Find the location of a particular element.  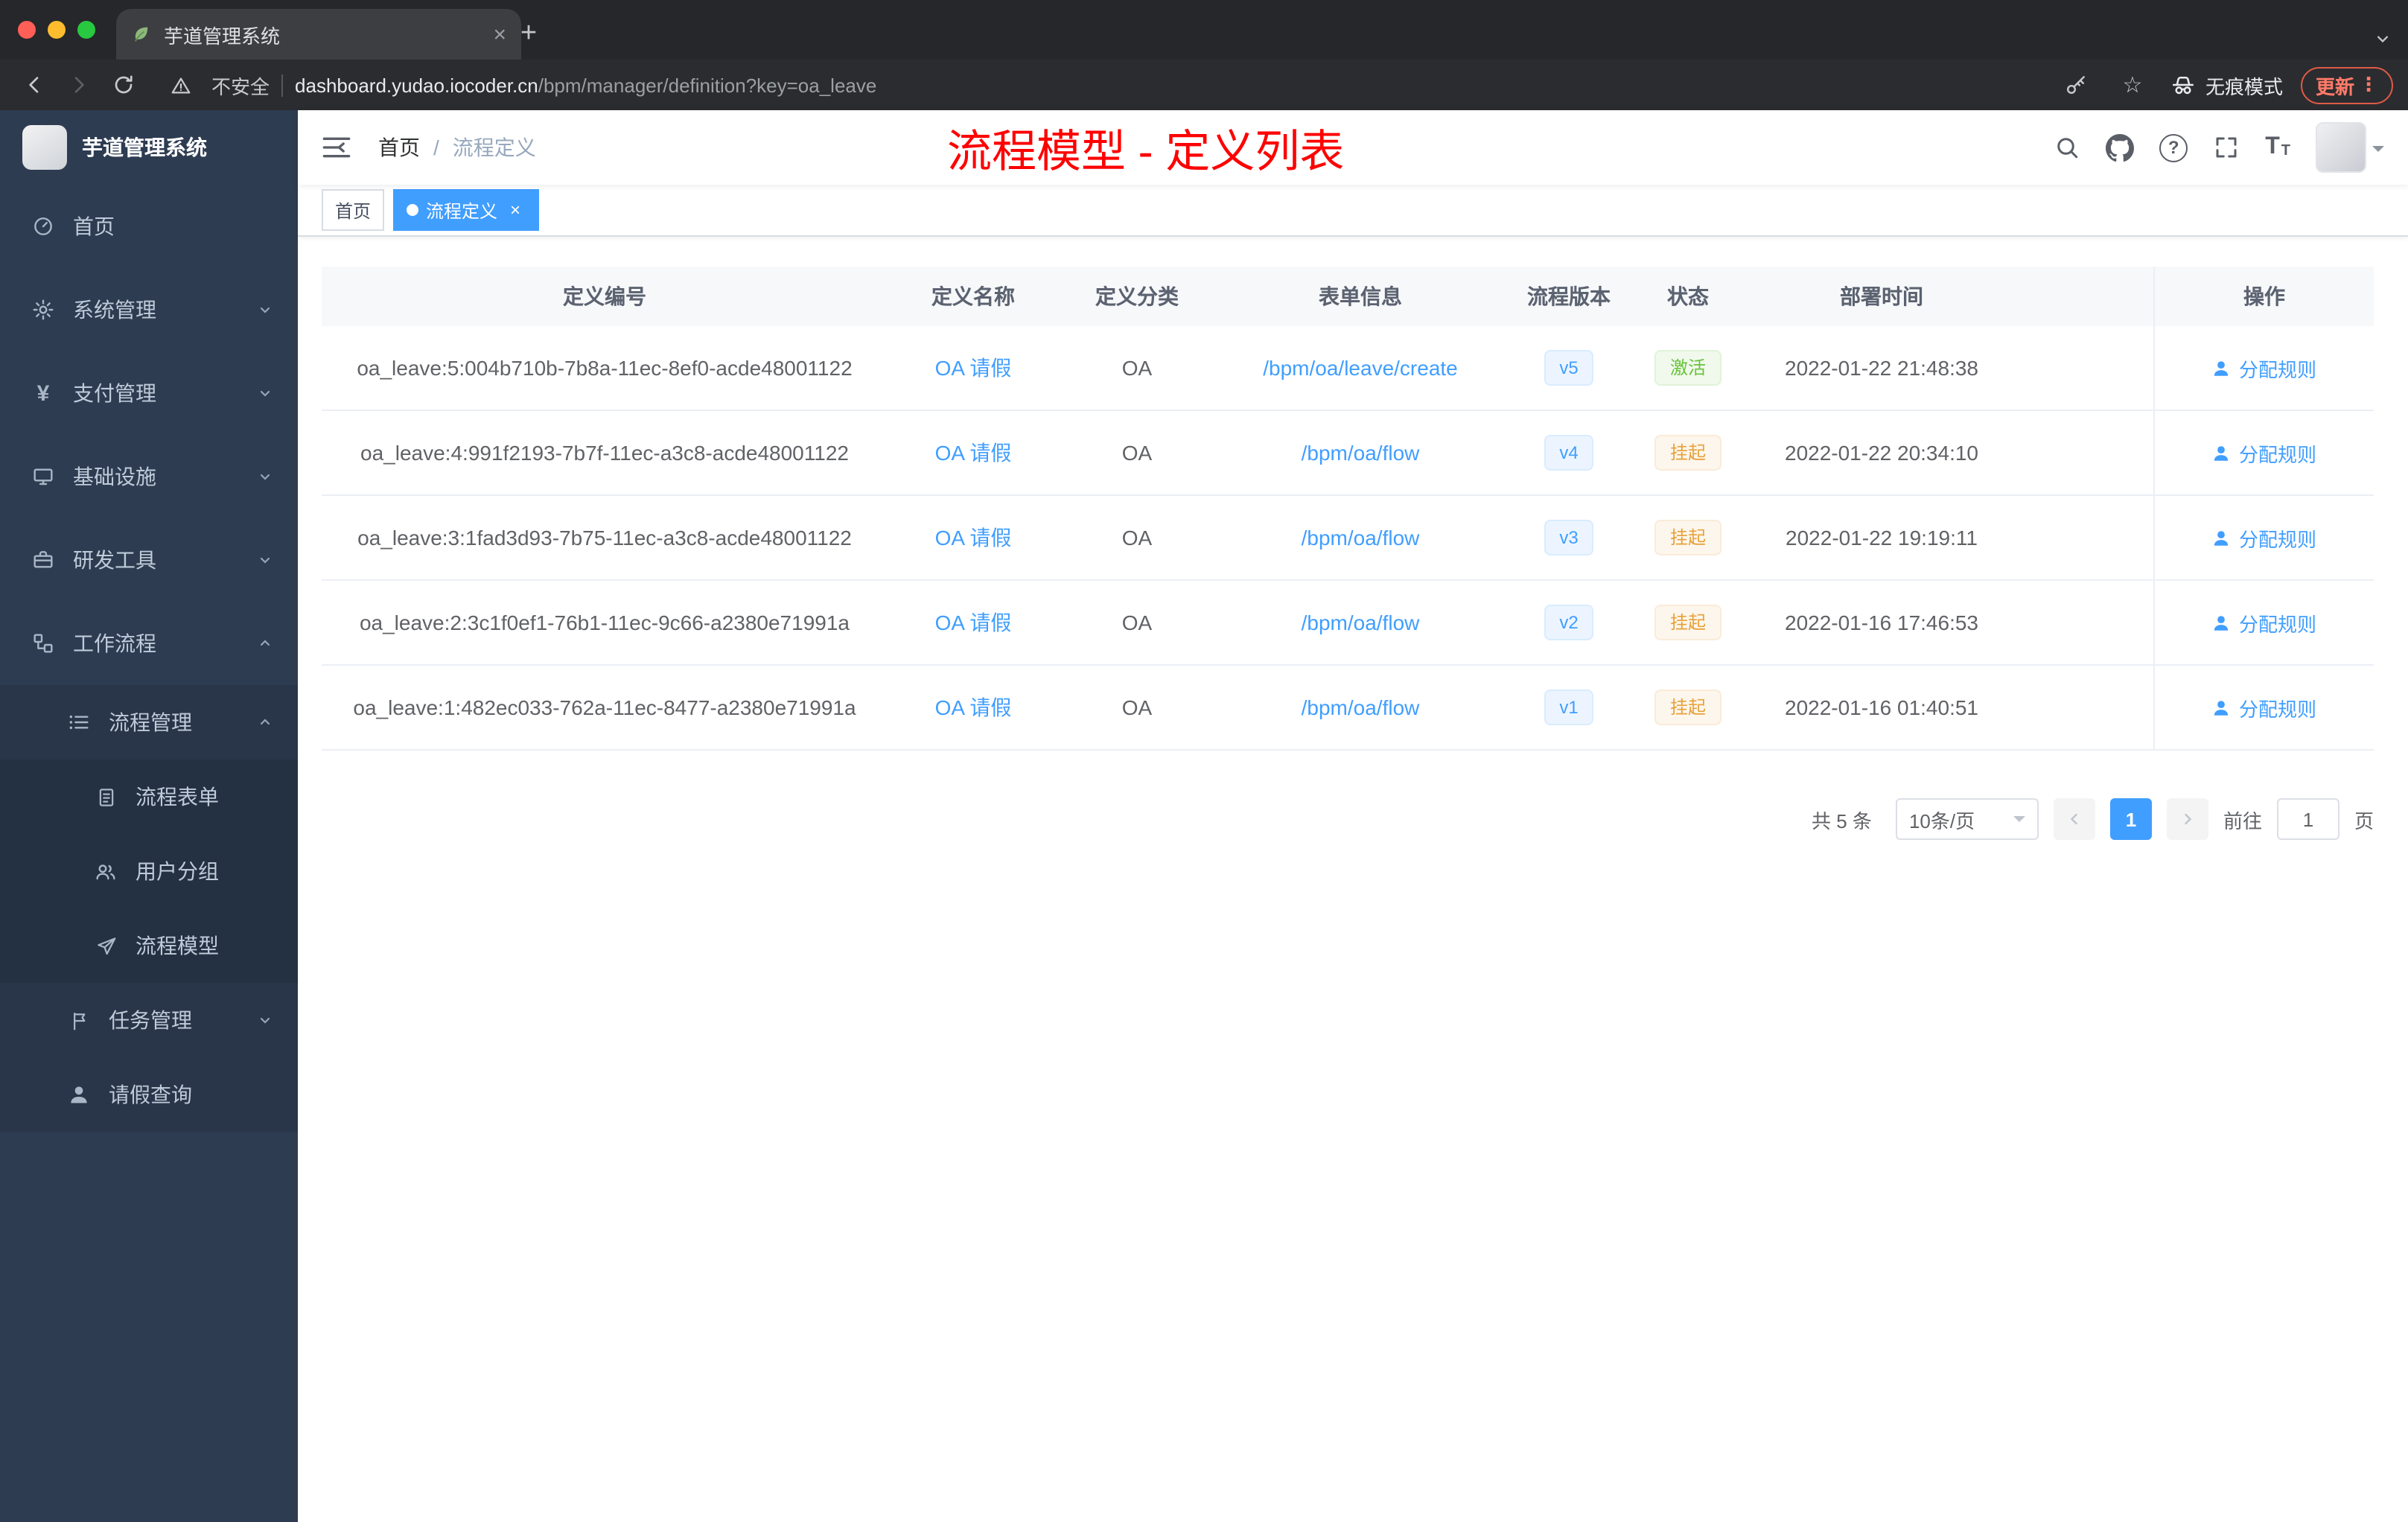

sidebar-item-infrastructure: 基础设施 is located at coordinates (149, 476).